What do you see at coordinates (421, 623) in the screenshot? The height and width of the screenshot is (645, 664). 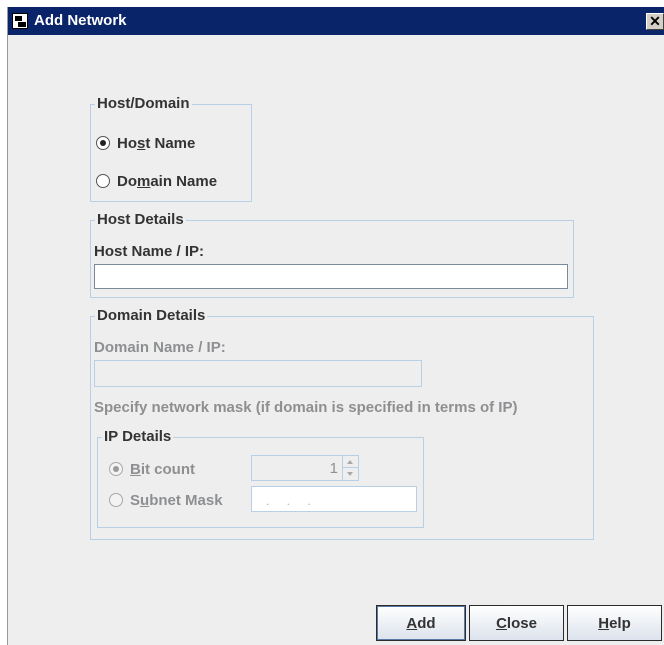 I see `add-button: Add` at bounding box center [421, 623].